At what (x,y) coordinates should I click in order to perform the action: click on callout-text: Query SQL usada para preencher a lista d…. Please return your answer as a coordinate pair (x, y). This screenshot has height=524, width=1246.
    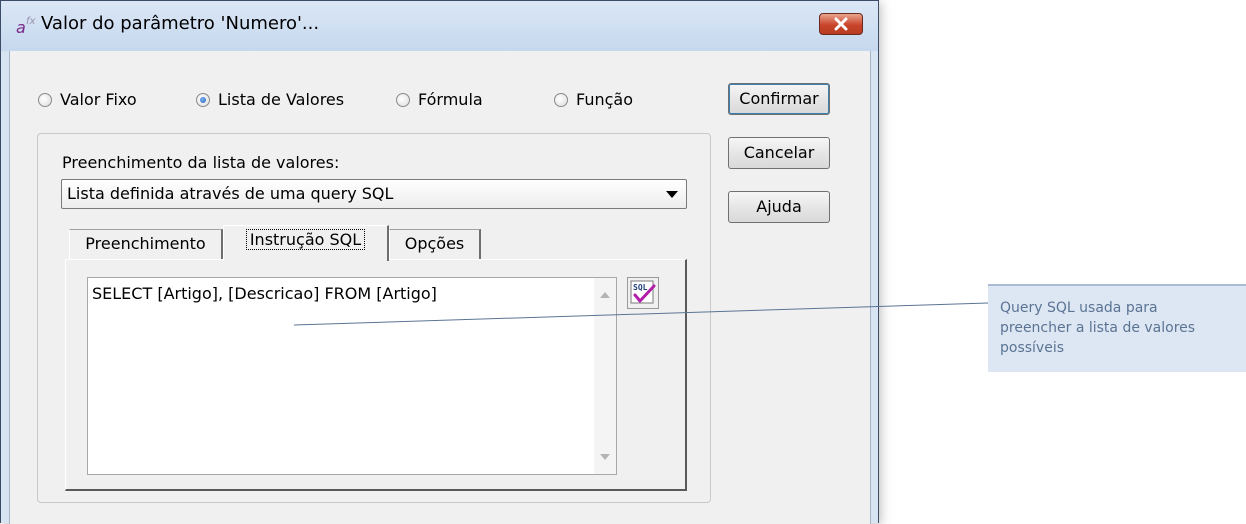
    Looking at the image, I should click on (1098, 328).